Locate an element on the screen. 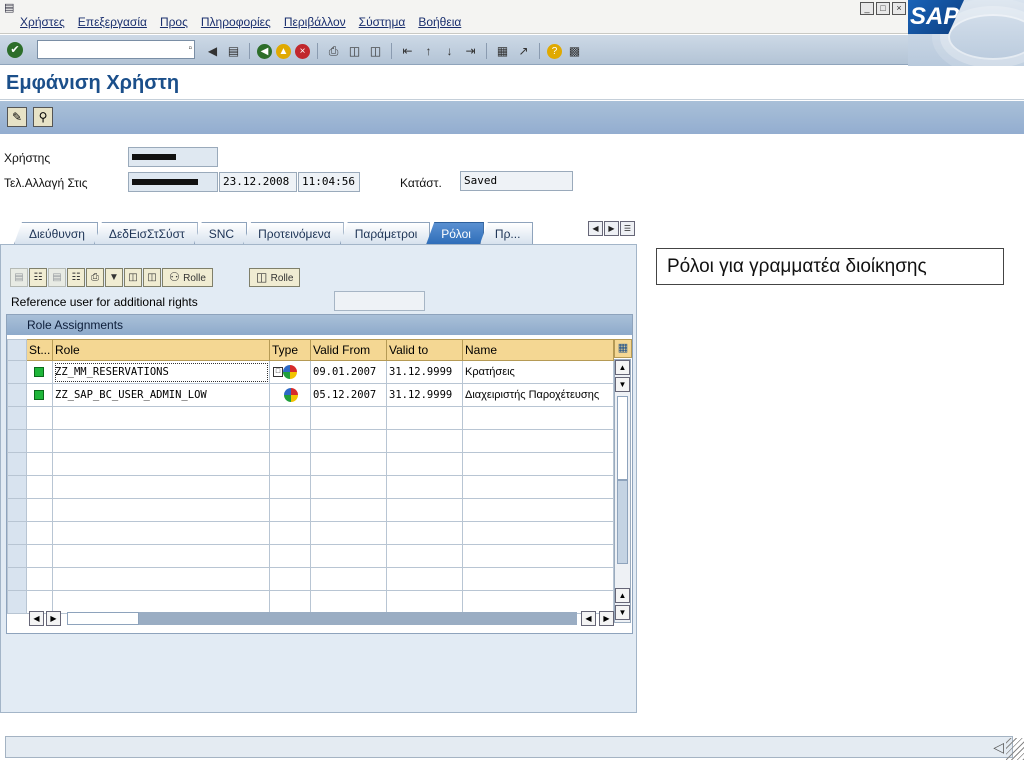 This screenshot has height=768, width=1024. next-page-icon: ↓ is located at coordinates (449, 51).